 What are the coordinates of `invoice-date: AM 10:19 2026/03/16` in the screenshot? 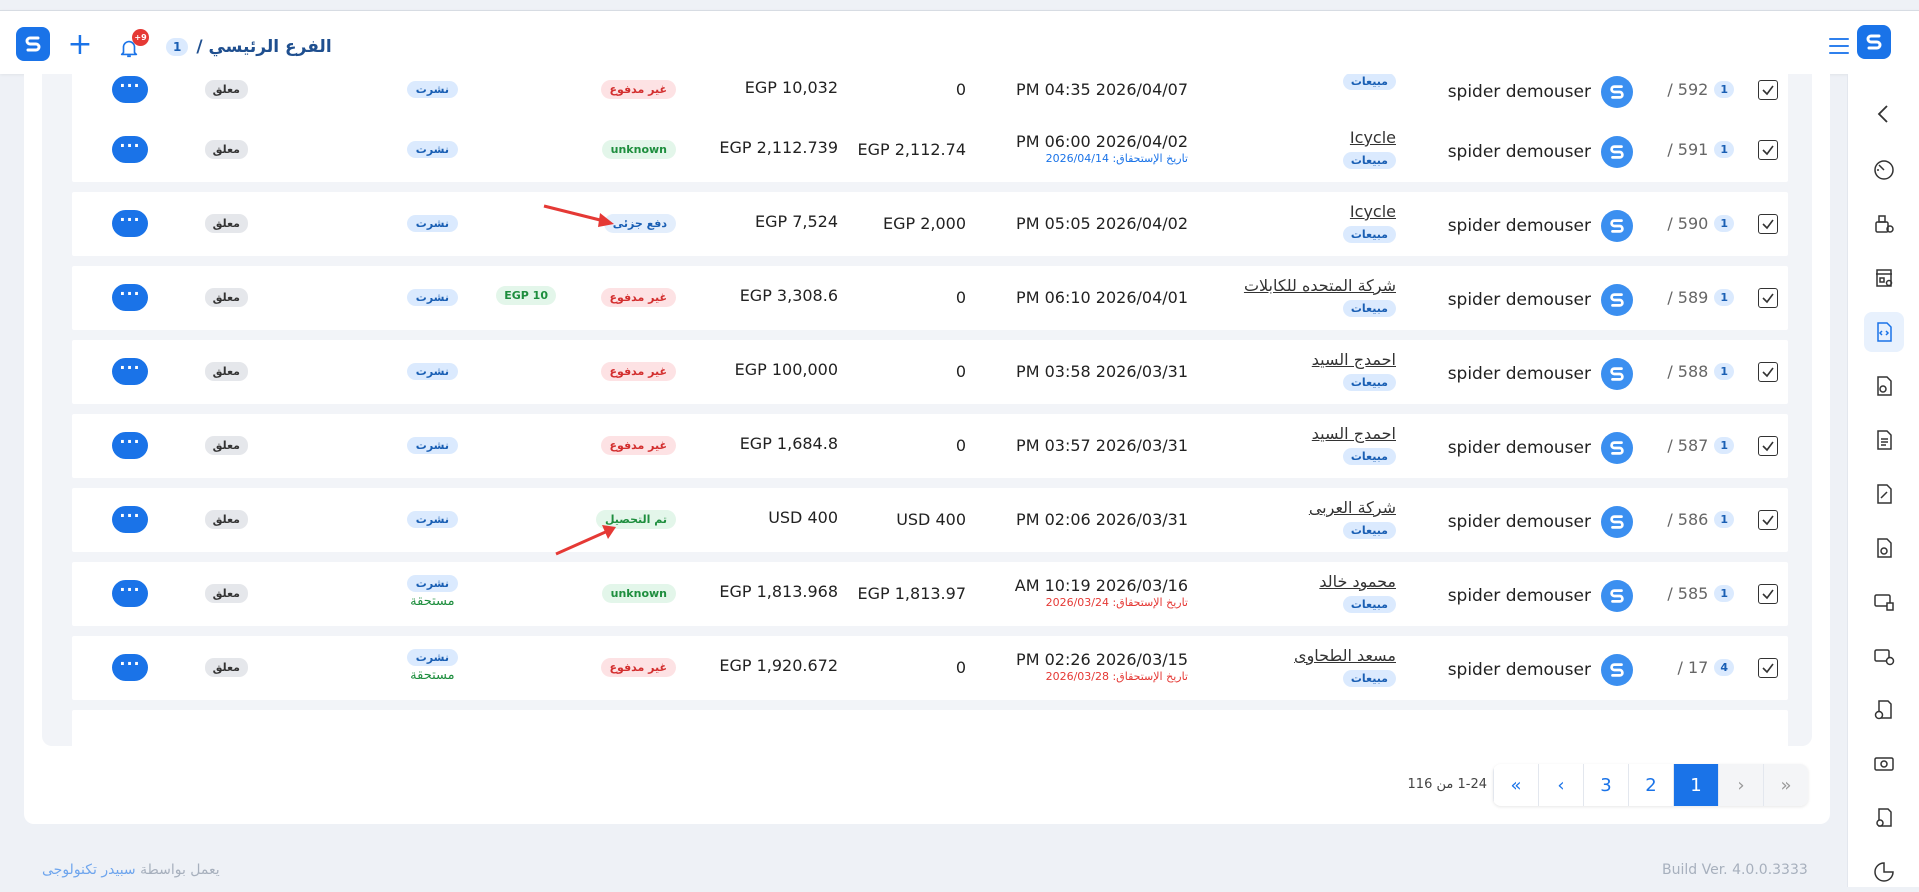 It's located at (1101, 585).